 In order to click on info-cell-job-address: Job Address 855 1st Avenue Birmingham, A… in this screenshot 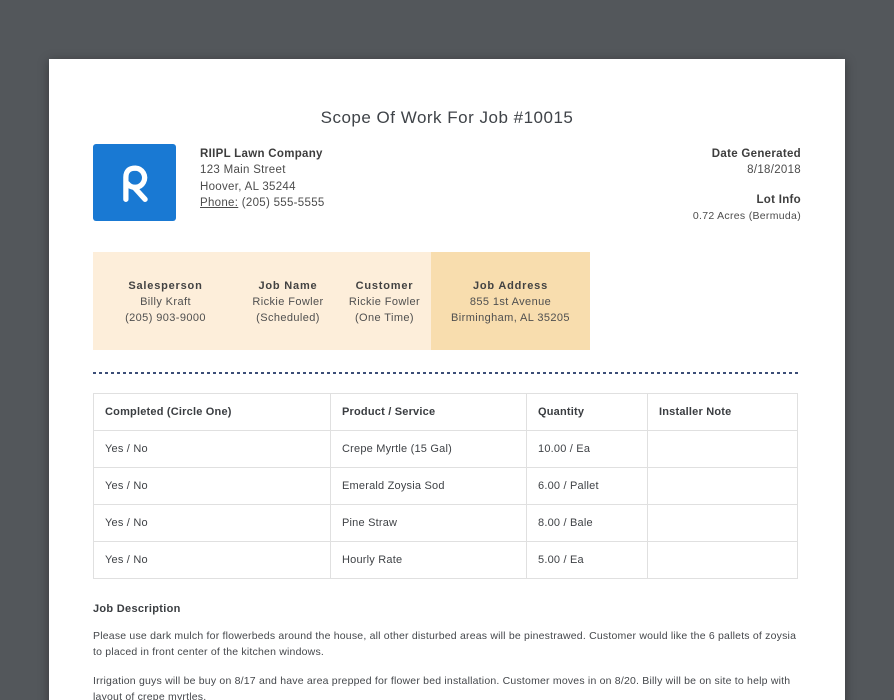, I will do `click(510, 301)`.